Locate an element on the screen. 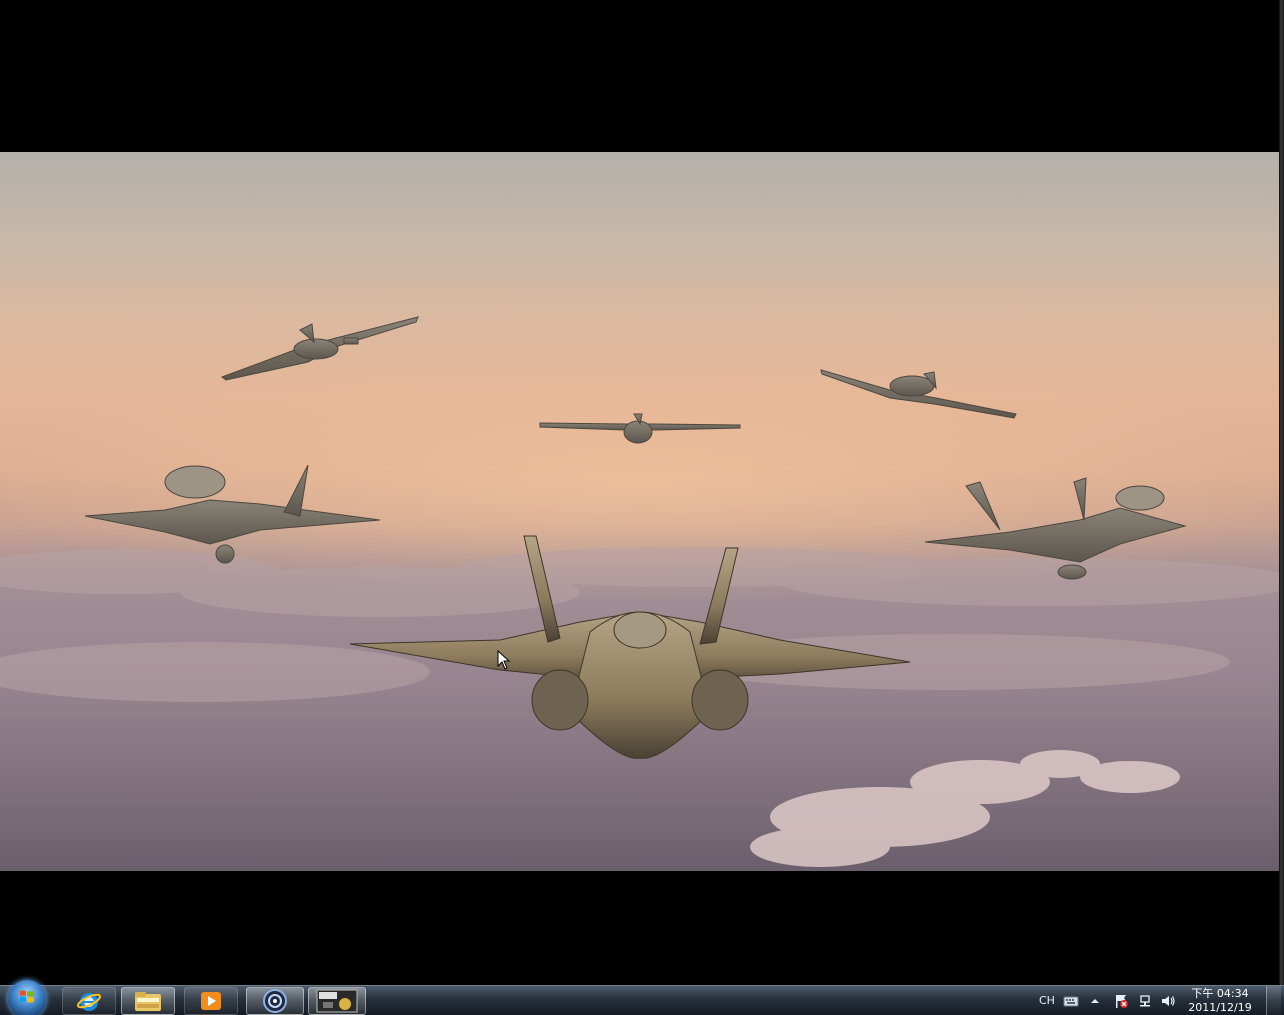  show-desktop-button is located at coordinates (1273, 1000).